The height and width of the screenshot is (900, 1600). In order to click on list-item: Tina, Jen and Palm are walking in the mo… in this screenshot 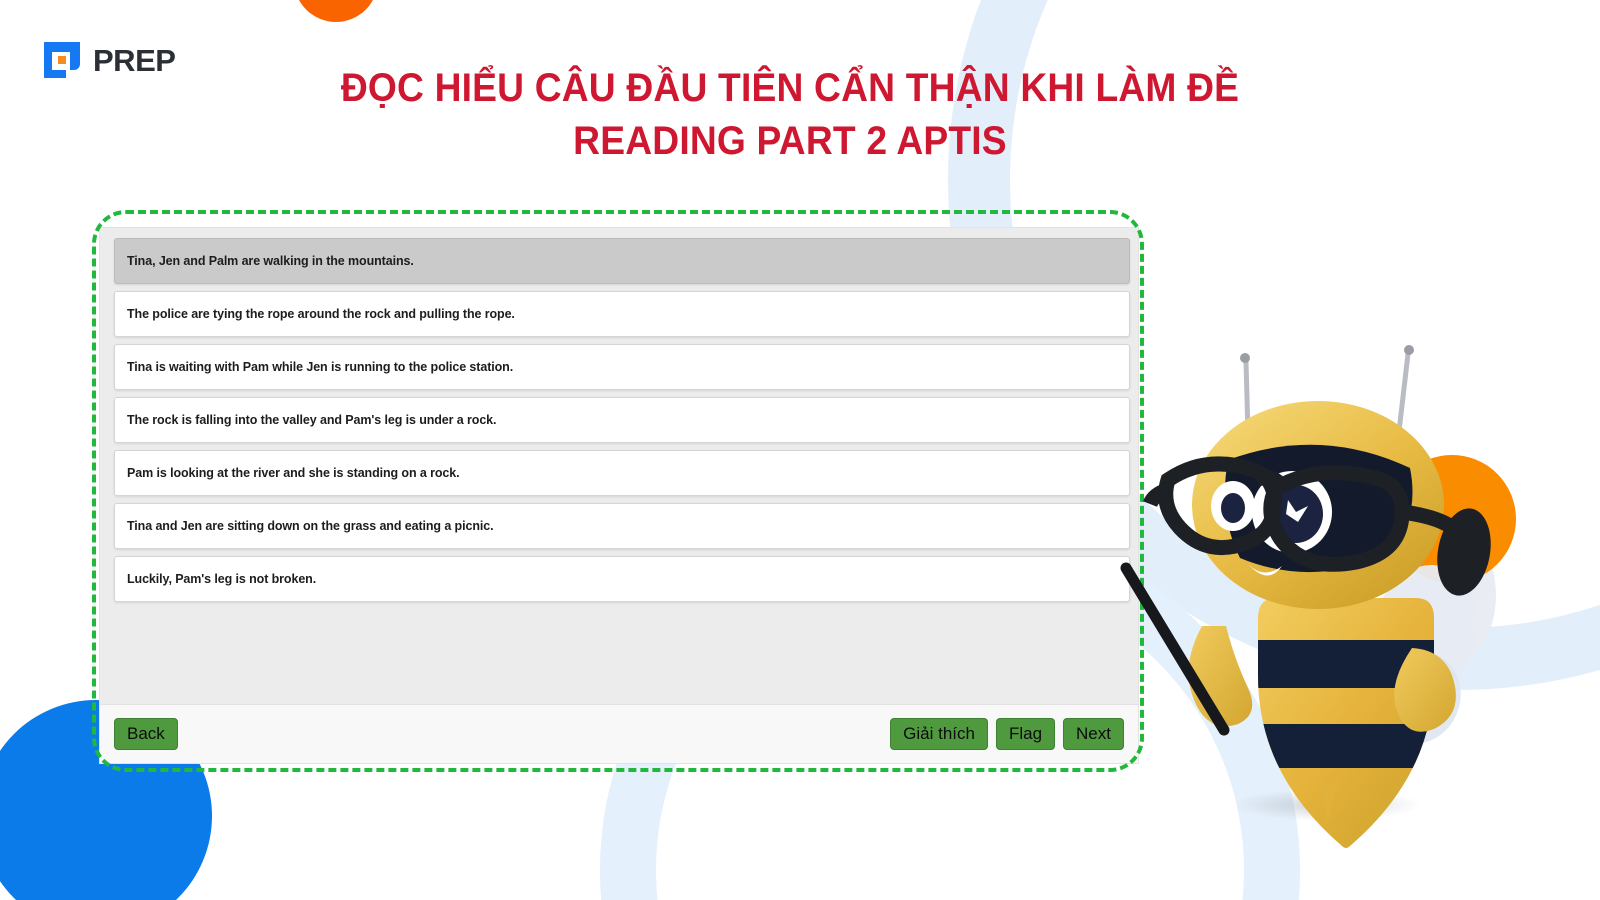, I will do `click(622, 261)`.